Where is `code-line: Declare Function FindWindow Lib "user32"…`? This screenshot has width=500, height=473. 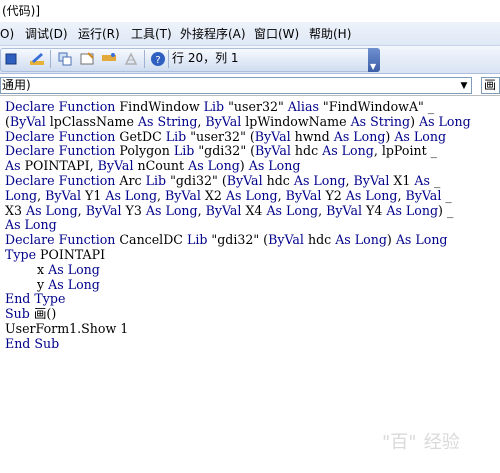 code-line: Declare Function FindWindow Lib "user32"… is located at coordinates (252, 107).